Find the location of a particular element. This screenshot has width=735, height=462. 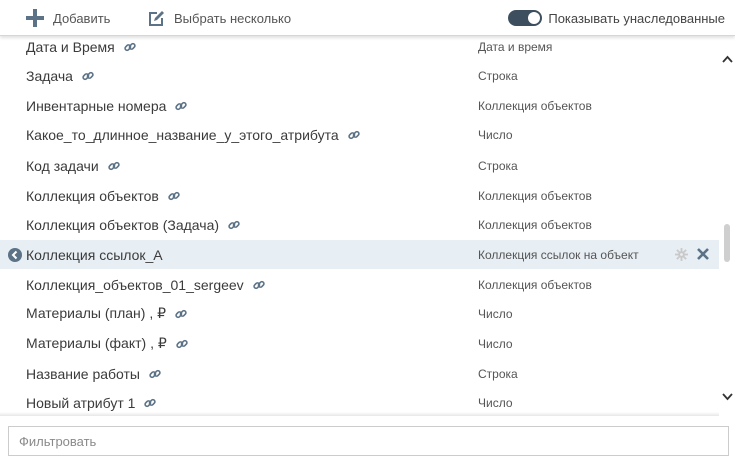

attribute-name: Дата и Время is located at coordinates (81, 47).